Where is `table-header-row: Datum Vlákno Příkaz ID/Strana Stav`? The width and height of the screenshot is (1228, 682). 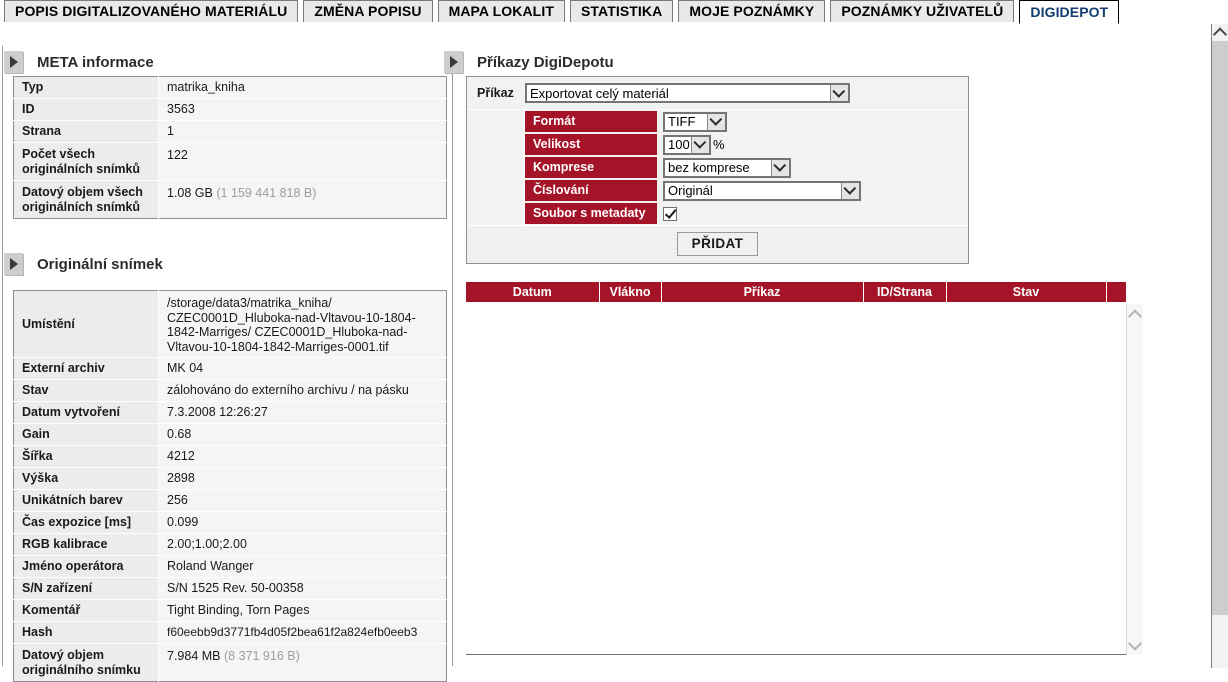
table-header-row: Datum Vlákno Příkaz ID/Strana Stav is located at coordinates (796, 292).